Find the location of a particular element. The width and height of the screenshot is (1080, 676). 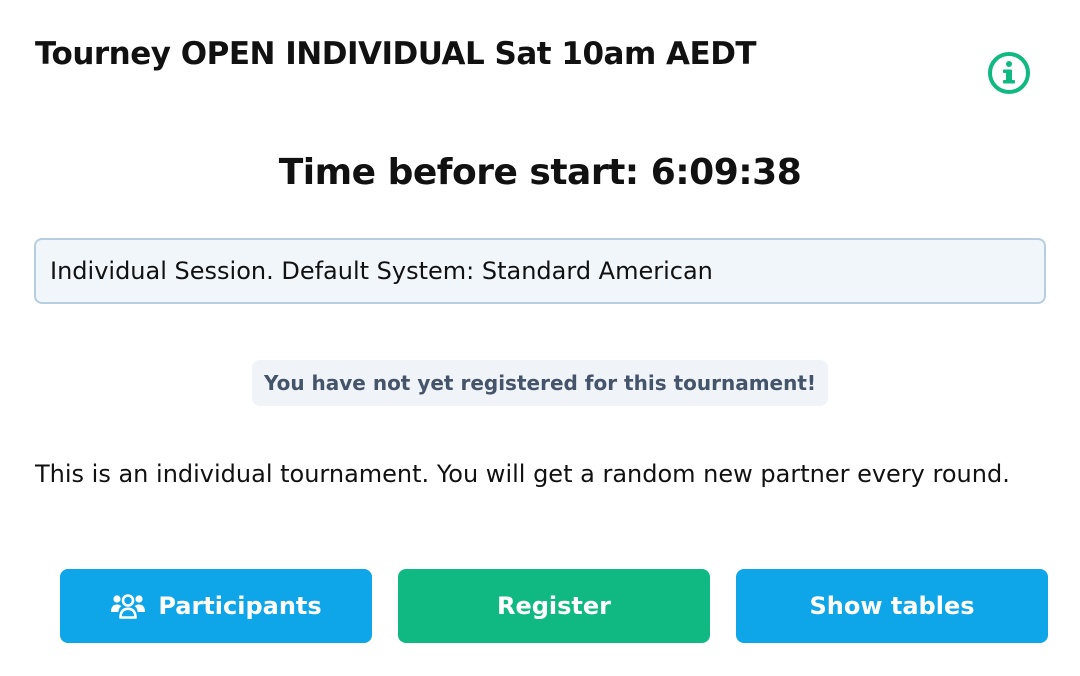

participants-button: Participants is located at coordinates (216, 606).